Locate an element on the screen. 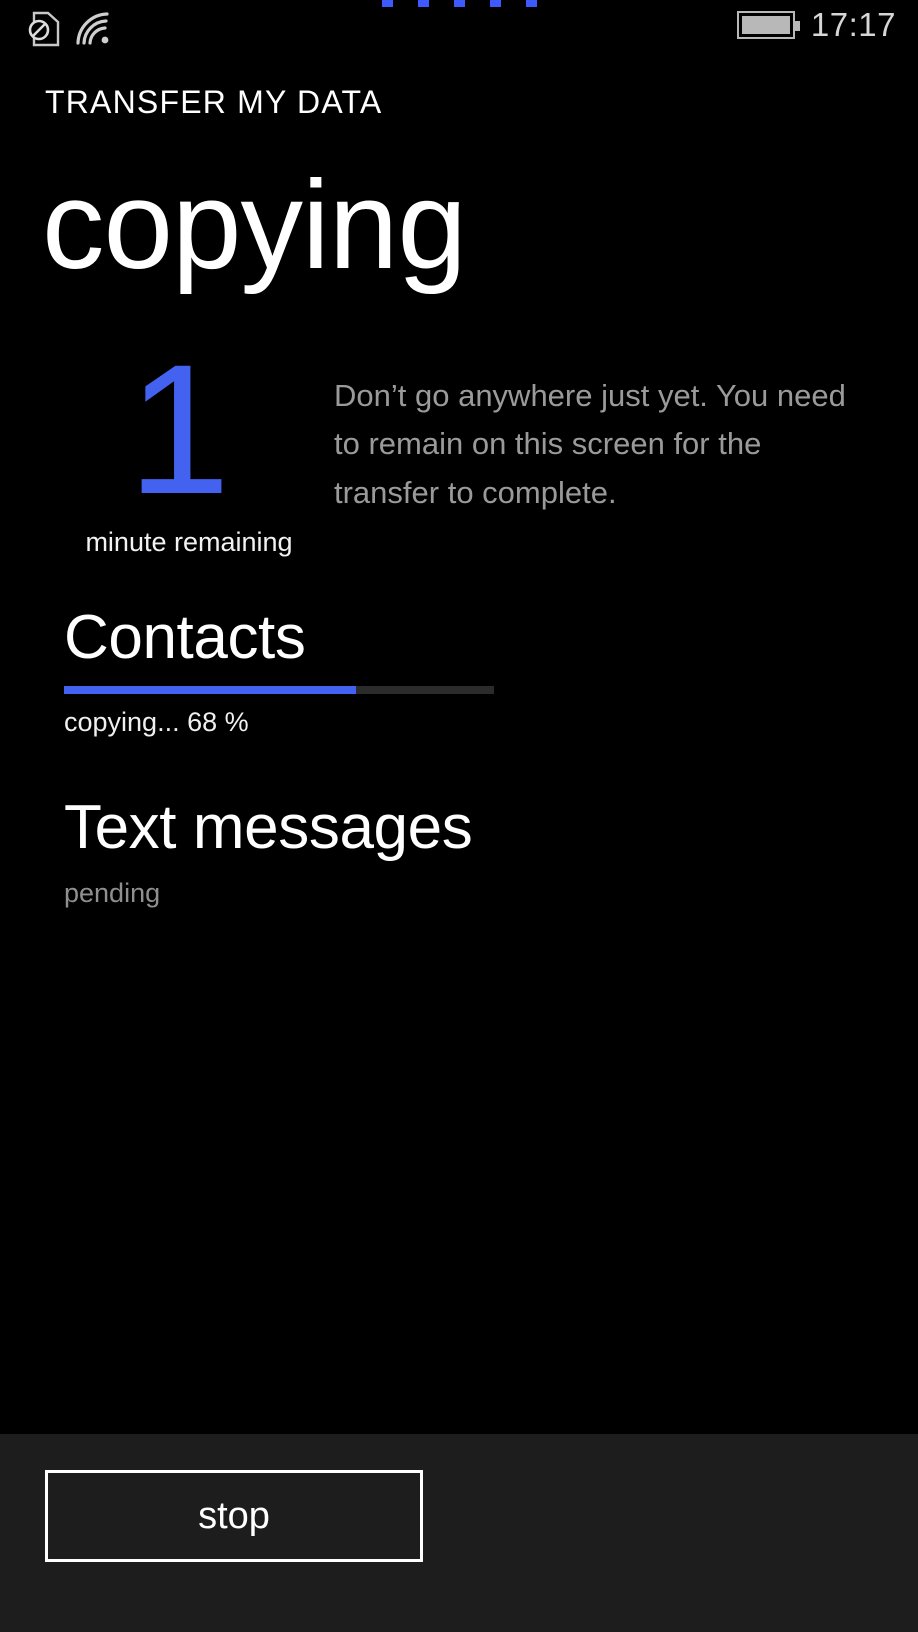 The width and height of the screenshot is (918, 1632). stop-button: stop is located at coordinates (234, 1516).